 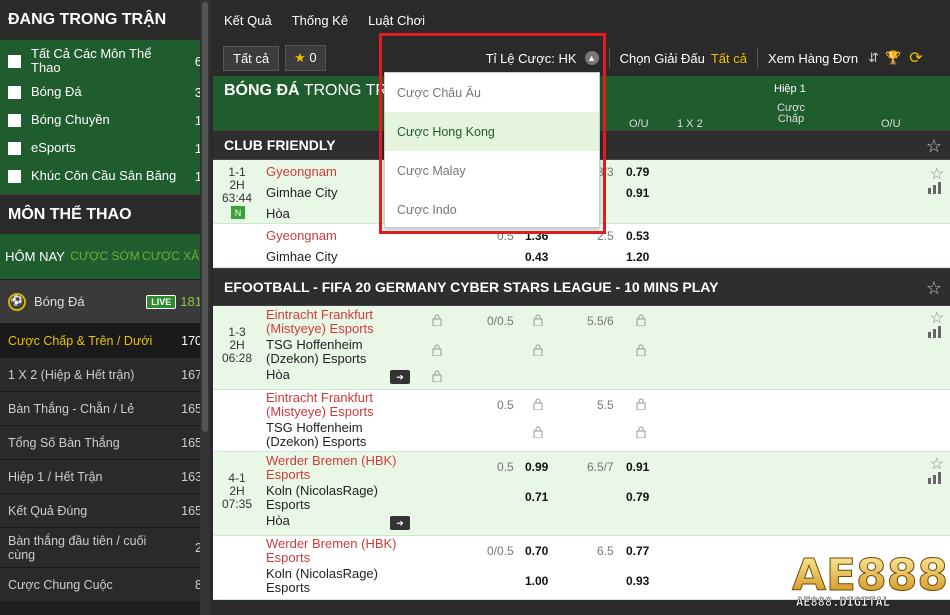 I want to click on away-odds: 0.43, so click(x=536, y=257).